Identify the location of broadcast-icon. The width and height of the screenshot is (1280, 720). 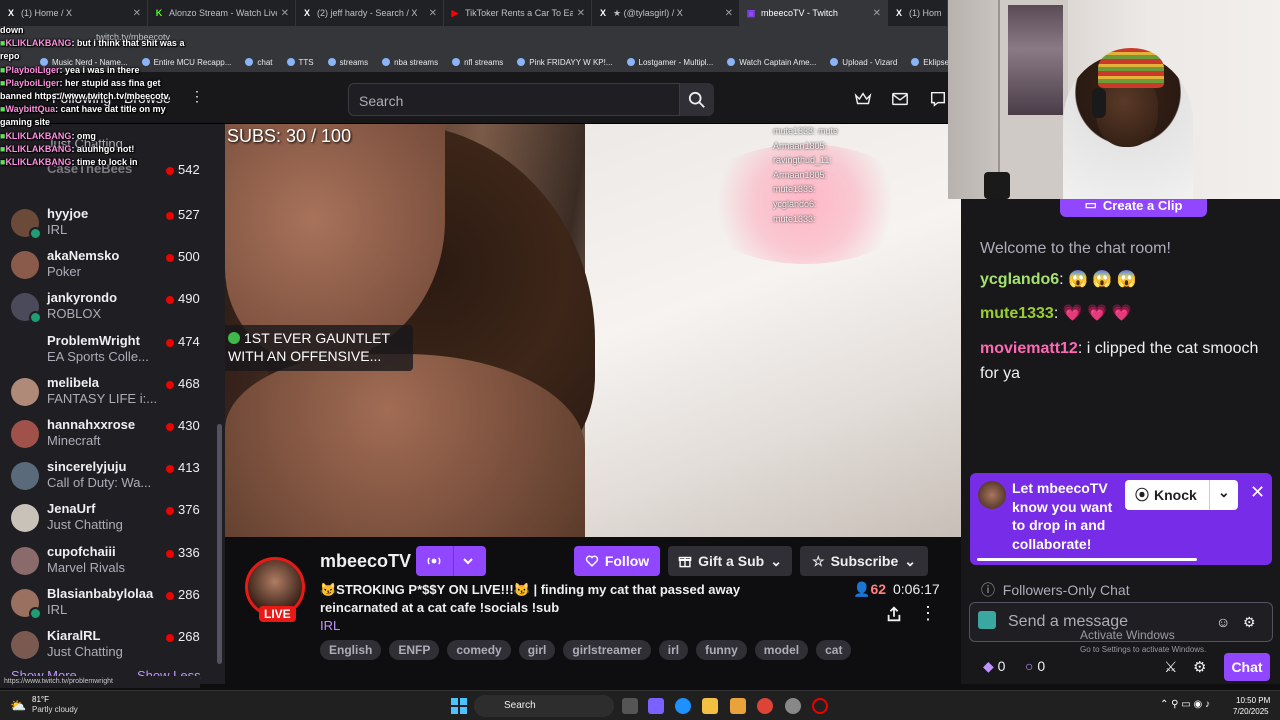
(35, 233).